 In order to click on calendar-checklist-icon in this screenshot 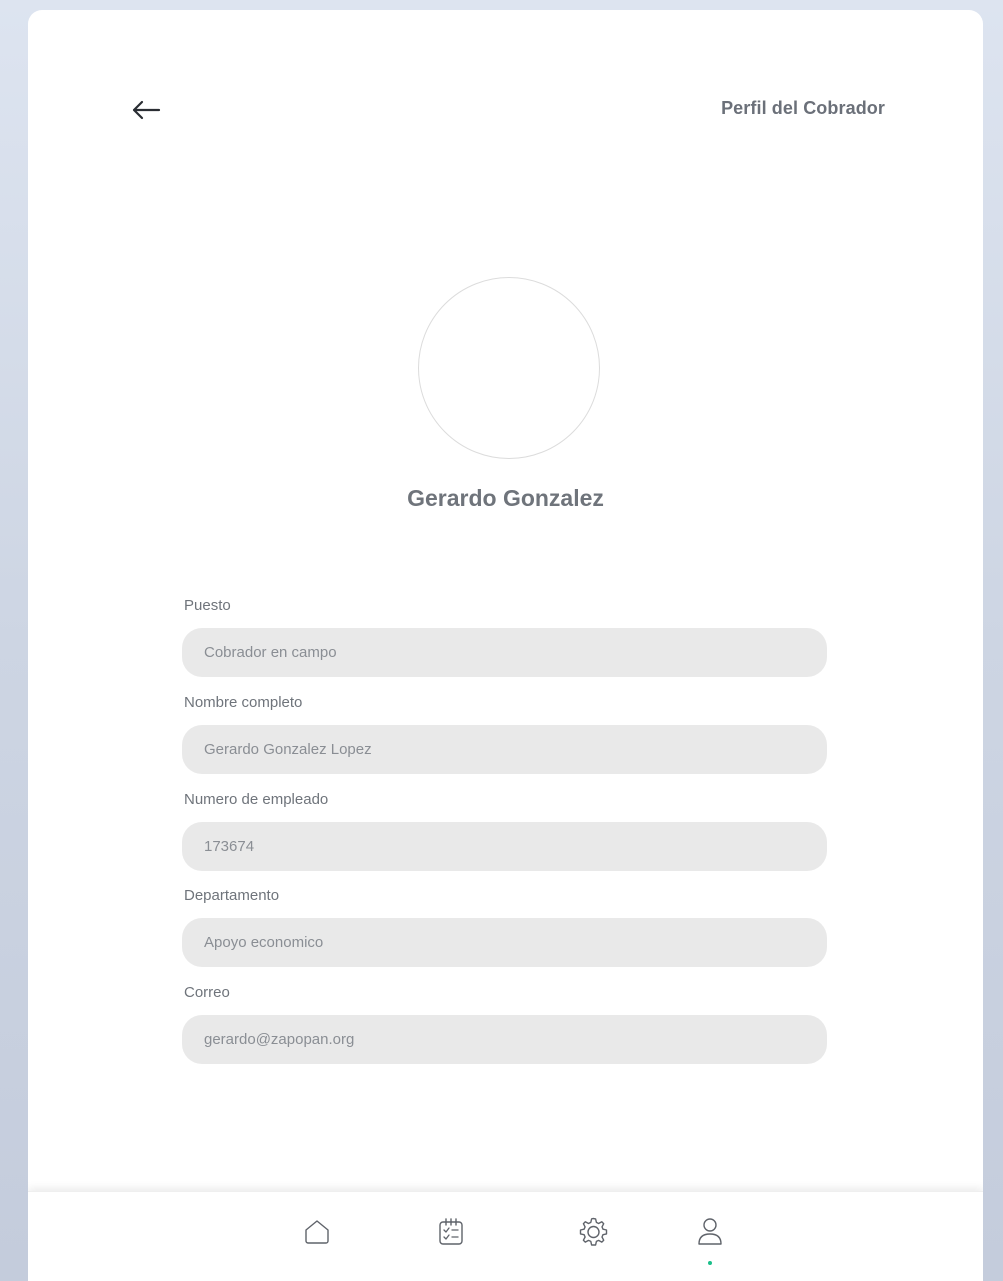, I will do `click(451, 1231)`.